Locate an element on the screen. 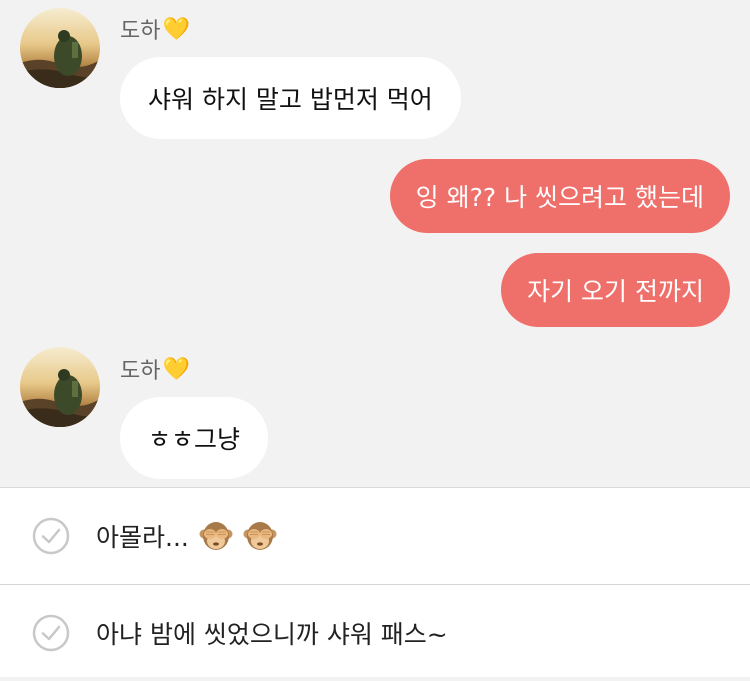  message-bubble-incoming: 샤워 하지 말고 밥먼저 먹어 is located at coordinates (290, 98).